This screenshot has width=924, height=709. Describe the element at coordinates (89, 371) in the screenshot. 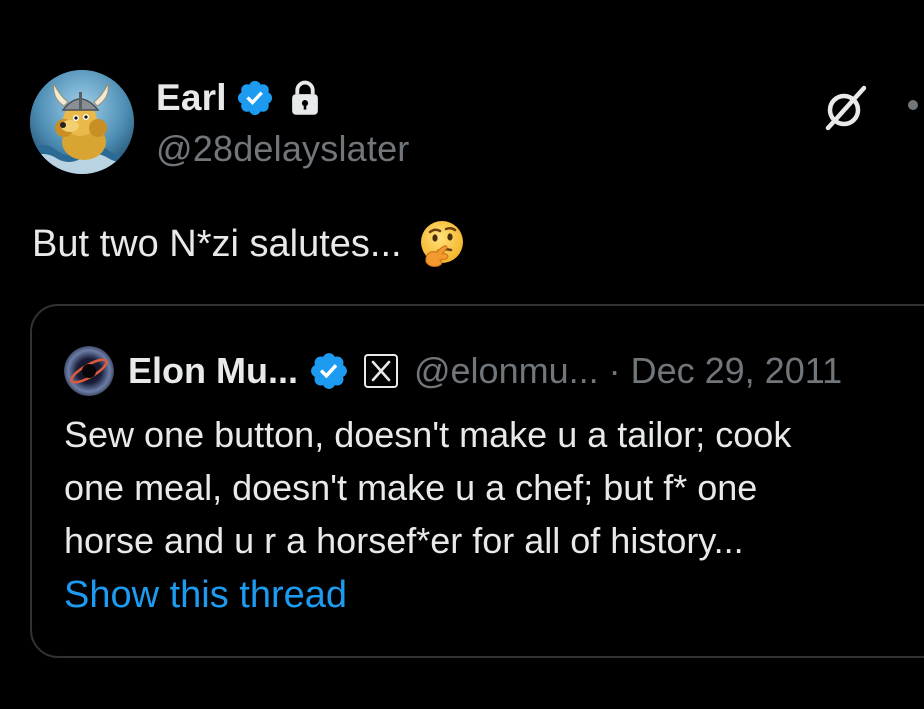

I see `quote-author-avatar` at that location.